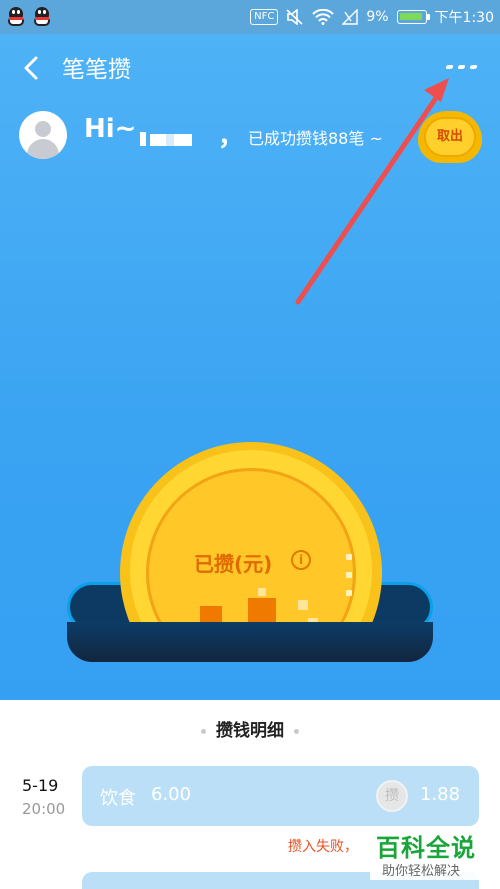  I want to click on masked-username, so click(166, 139).